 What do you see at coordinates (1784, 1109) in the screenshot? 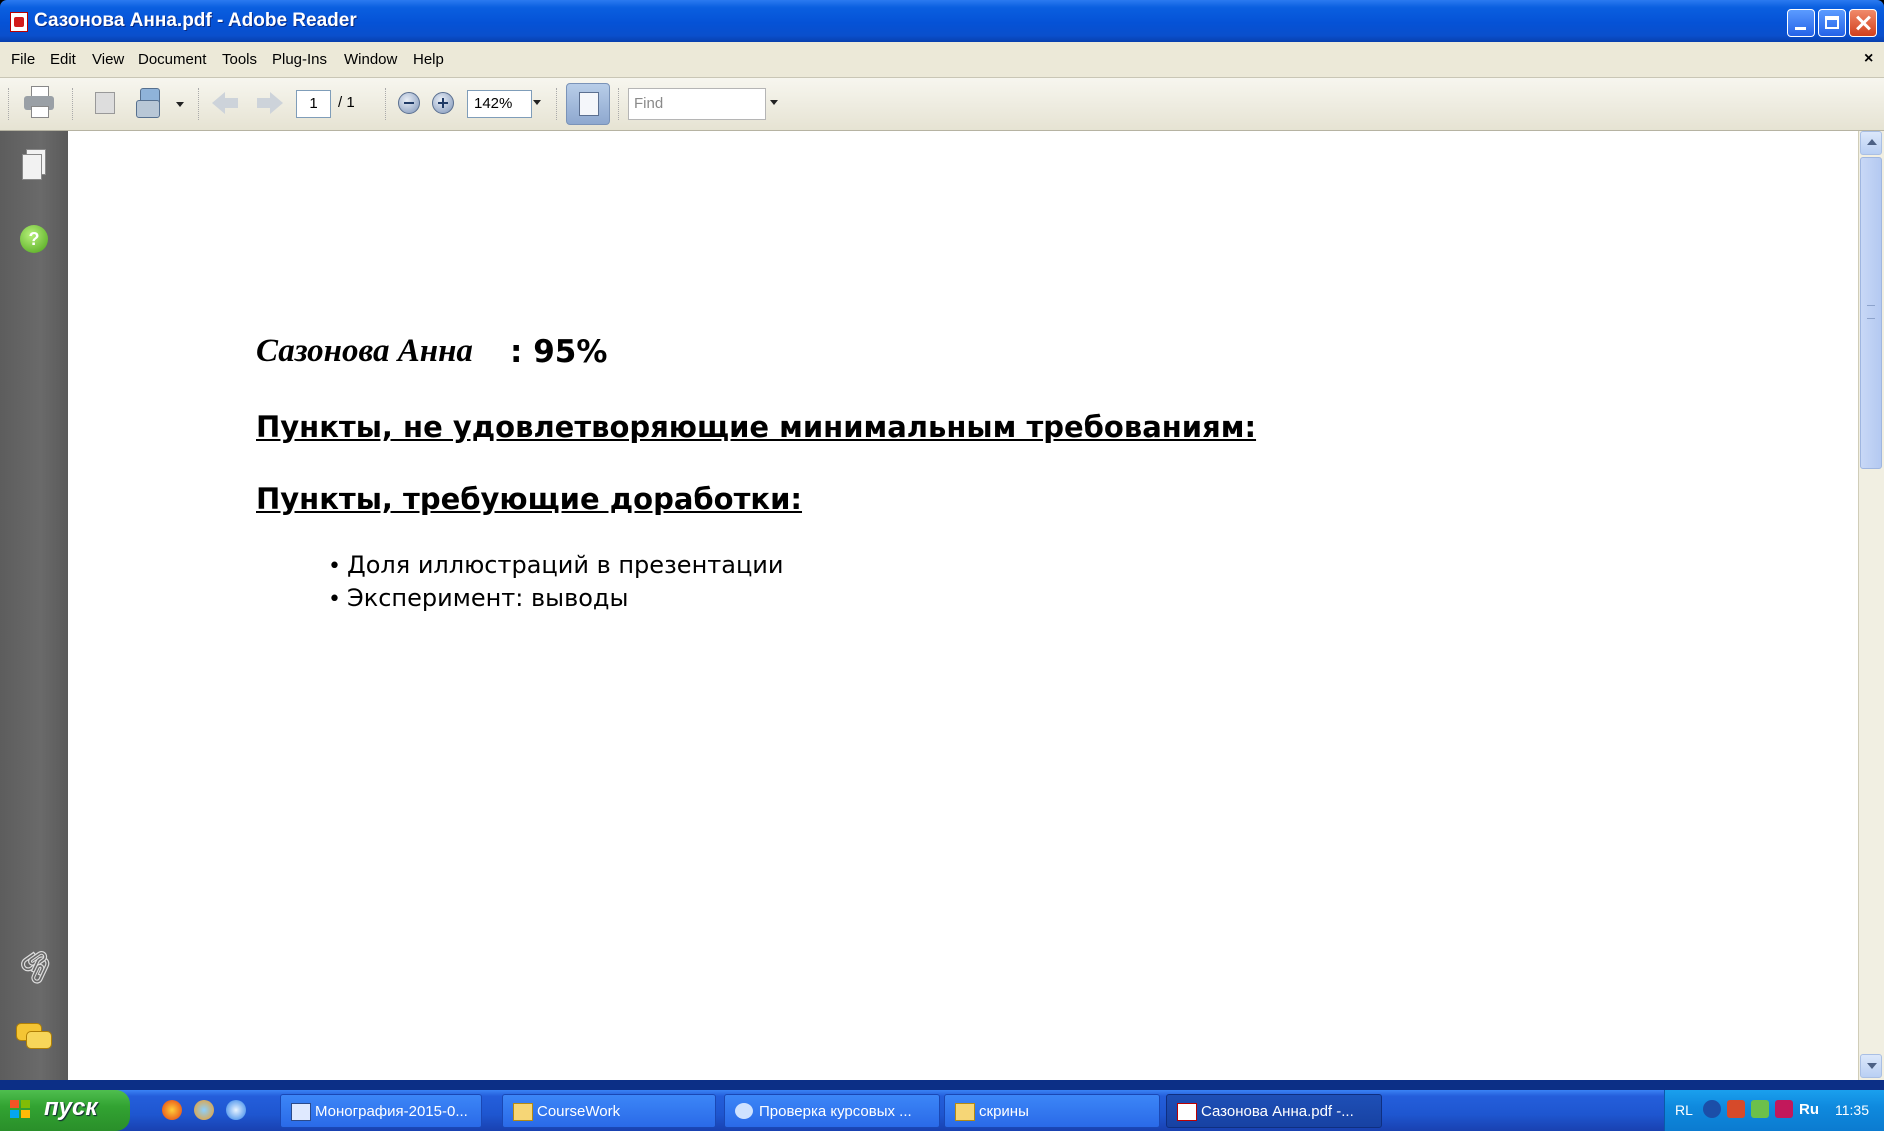
I see `kaspersky-icon` at bounding box center [1784, 1109].